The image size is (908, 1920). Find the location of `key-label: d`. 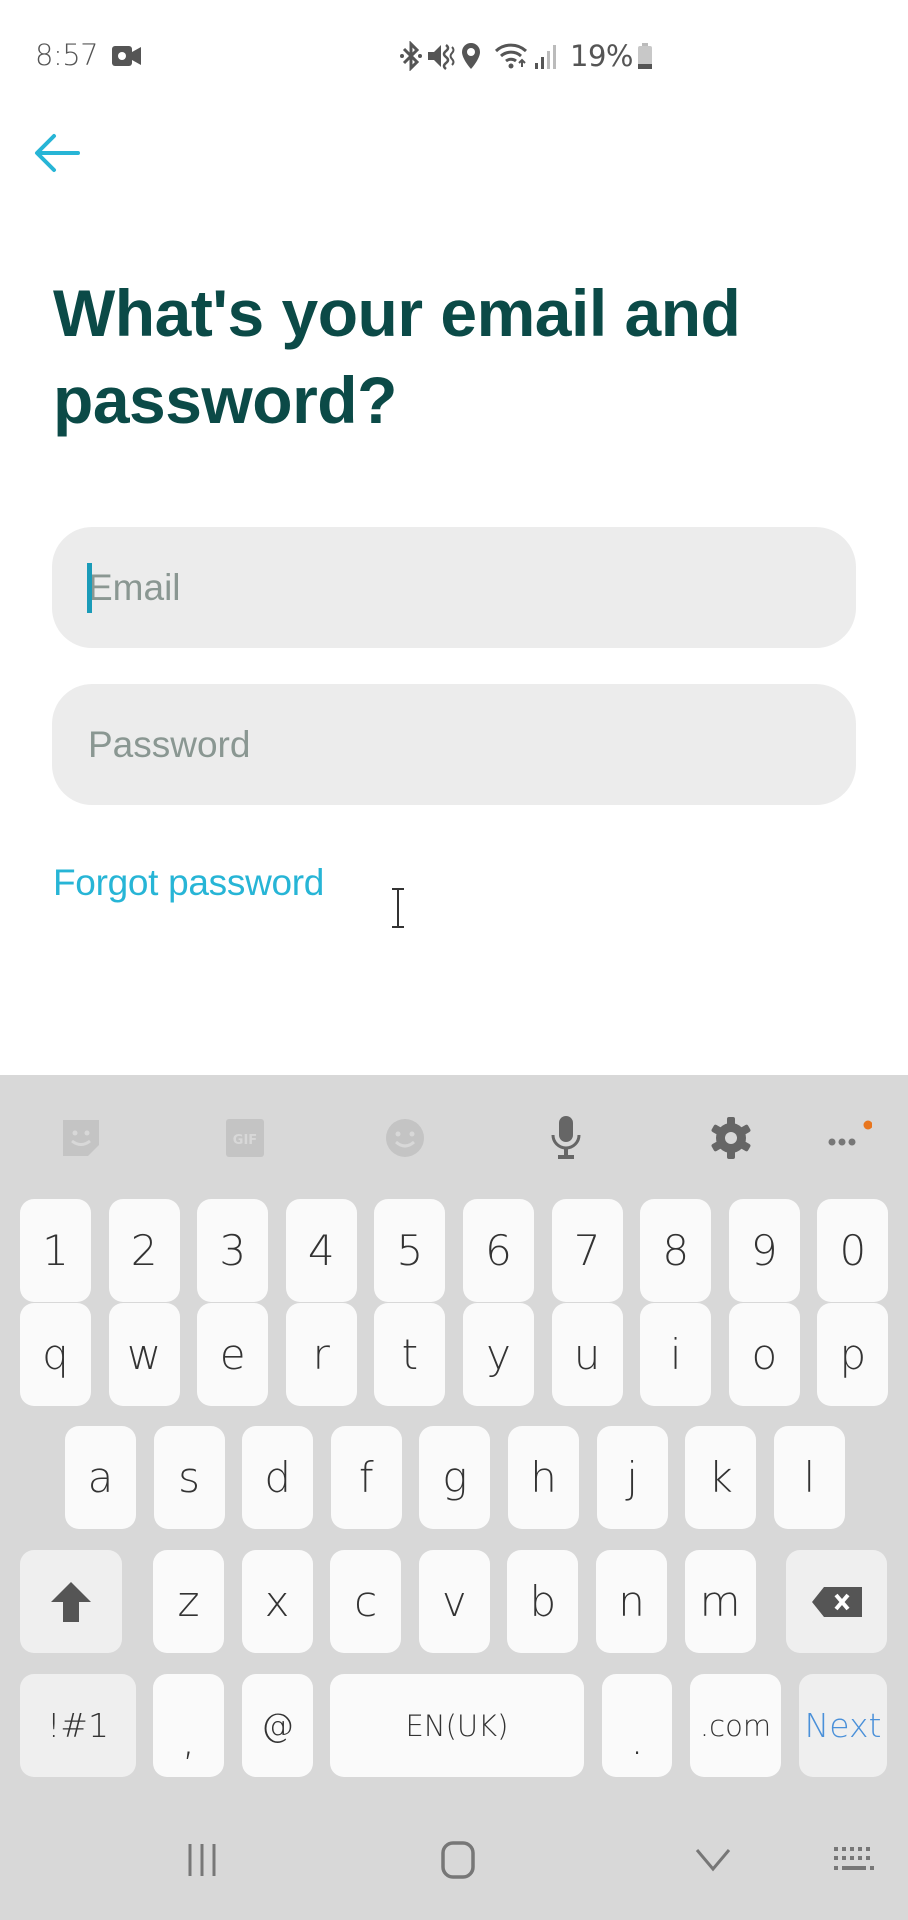

key-label: d is located at coordinates (278, 1477).